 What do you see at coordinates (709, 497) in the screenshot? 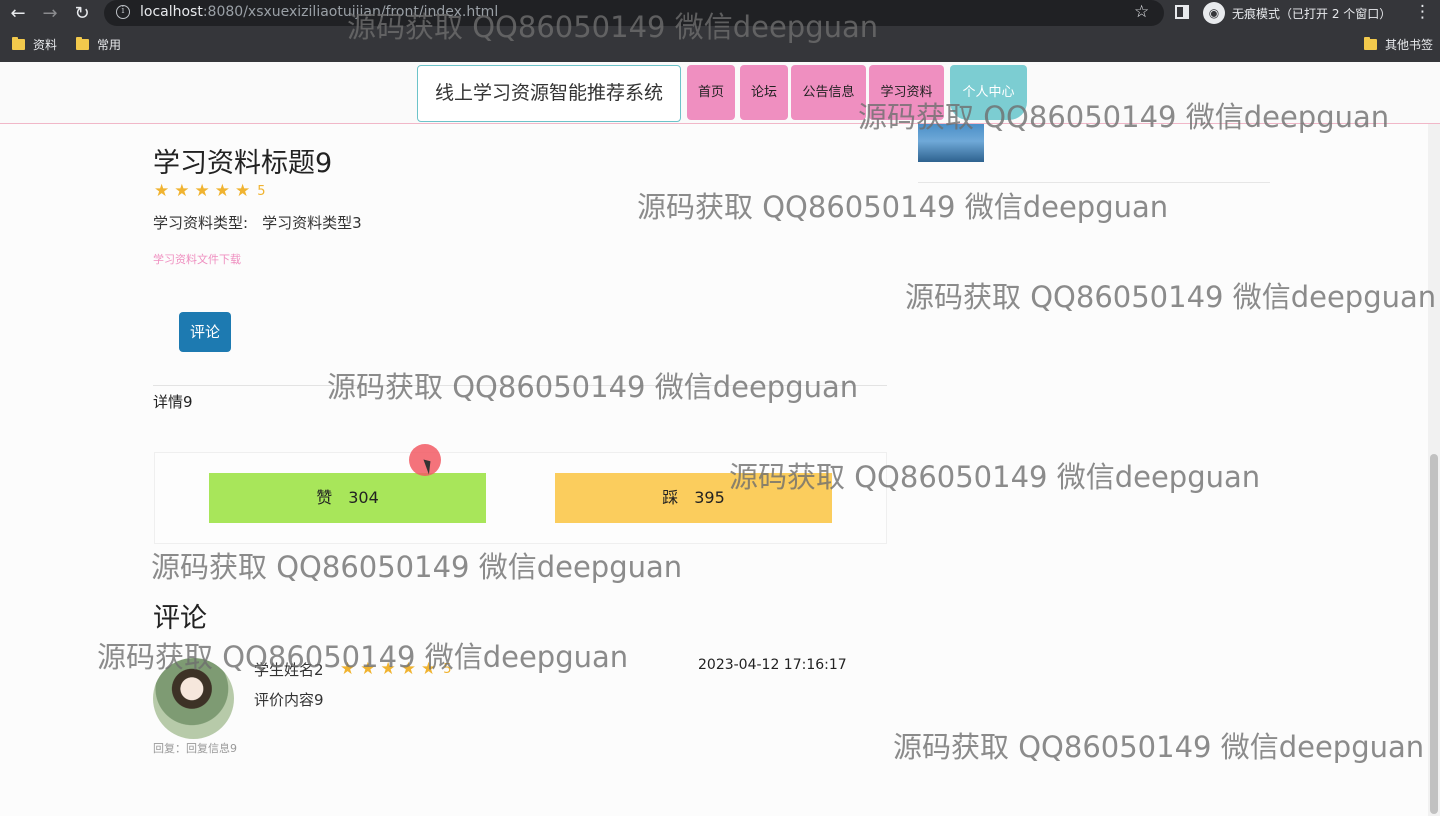
I see `dislike-count: 395` at bounding box center [709, 497].